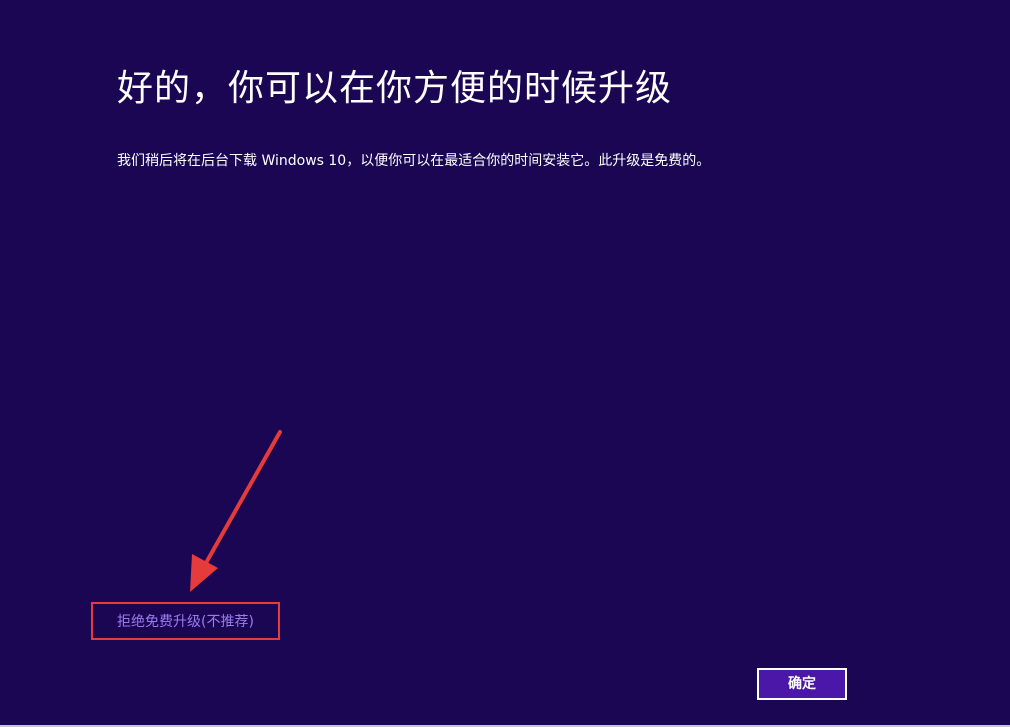 The width and height of the screenshot is (1010, 727). What do you see at coordinates (395, 88) in the screenshot?
I see `page-title: 好的，你可以在你方便的时候升级` at bounding box center [395, 88].